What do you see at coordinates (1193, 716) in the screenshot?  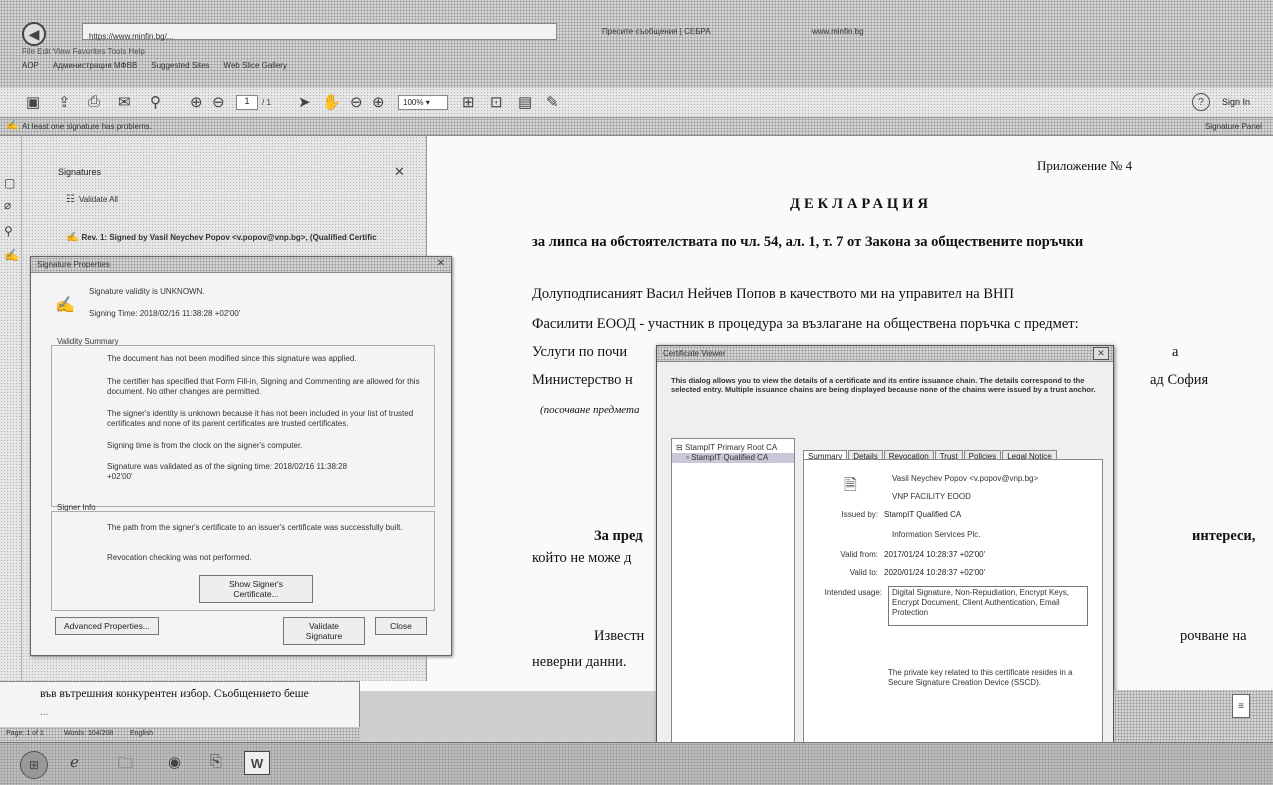 I see `desktop-background: ≡` at bounding box center [1193, 716].